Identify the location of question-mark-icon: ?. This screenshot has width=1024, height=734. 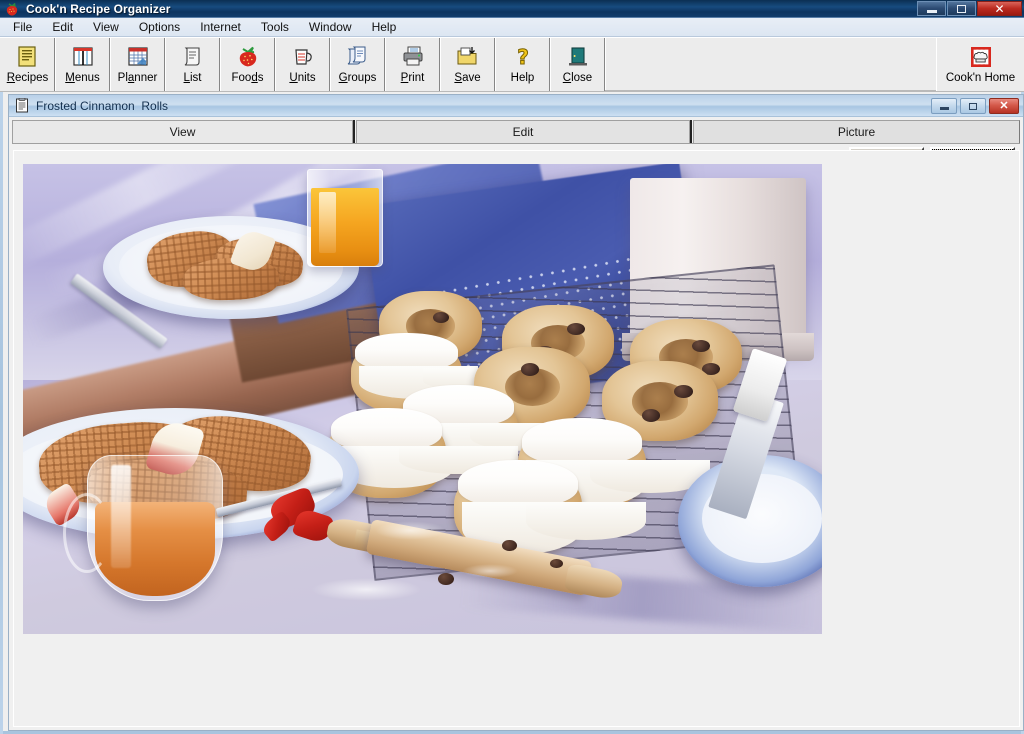
(523, 57).